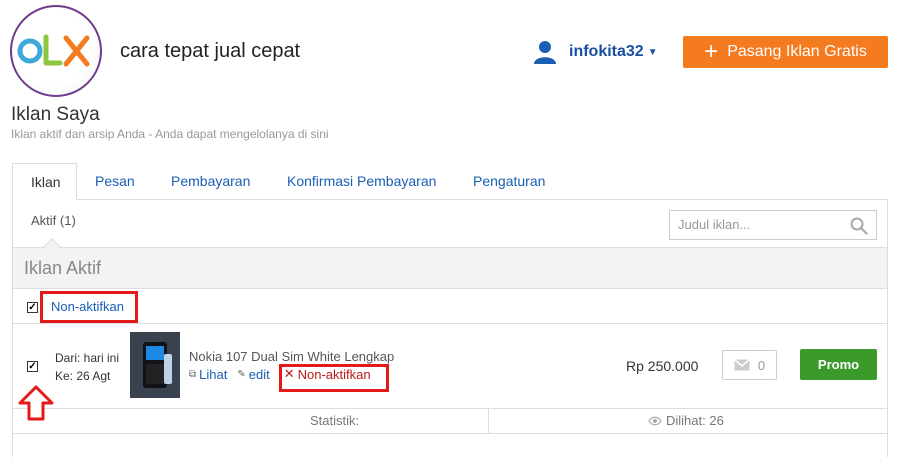 This screenshot has width=916, height=457. Describe the element at coordinates (509, 181) in the screenshot. I see `tab-pengaturan: Pengaturan` at that location.